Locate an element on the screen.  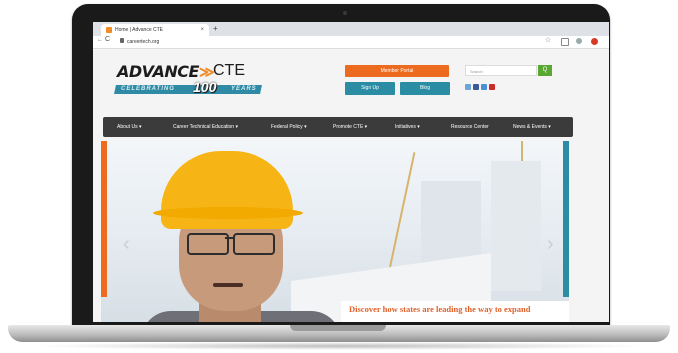
building-graphic is located at coordinates (516, 226).